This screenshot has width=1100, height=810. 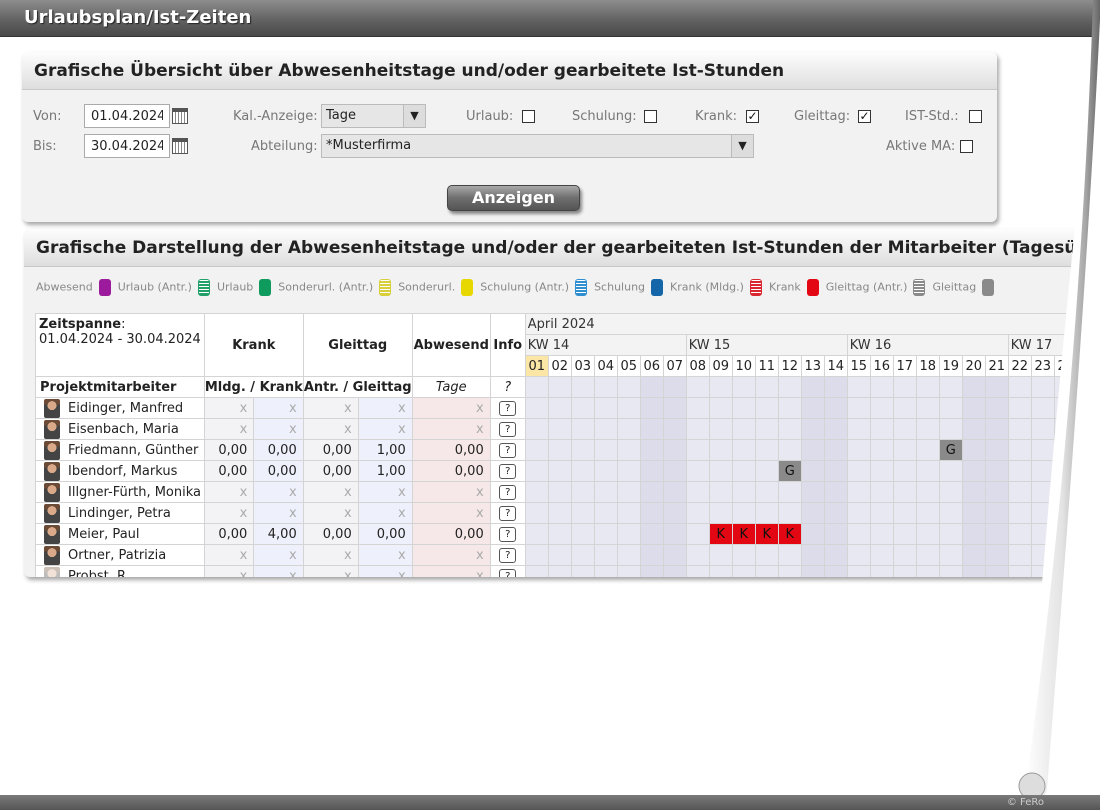 I want to click on employee-row: Ortner, Patrizia x x x x x?, so click(x=556, y=555).